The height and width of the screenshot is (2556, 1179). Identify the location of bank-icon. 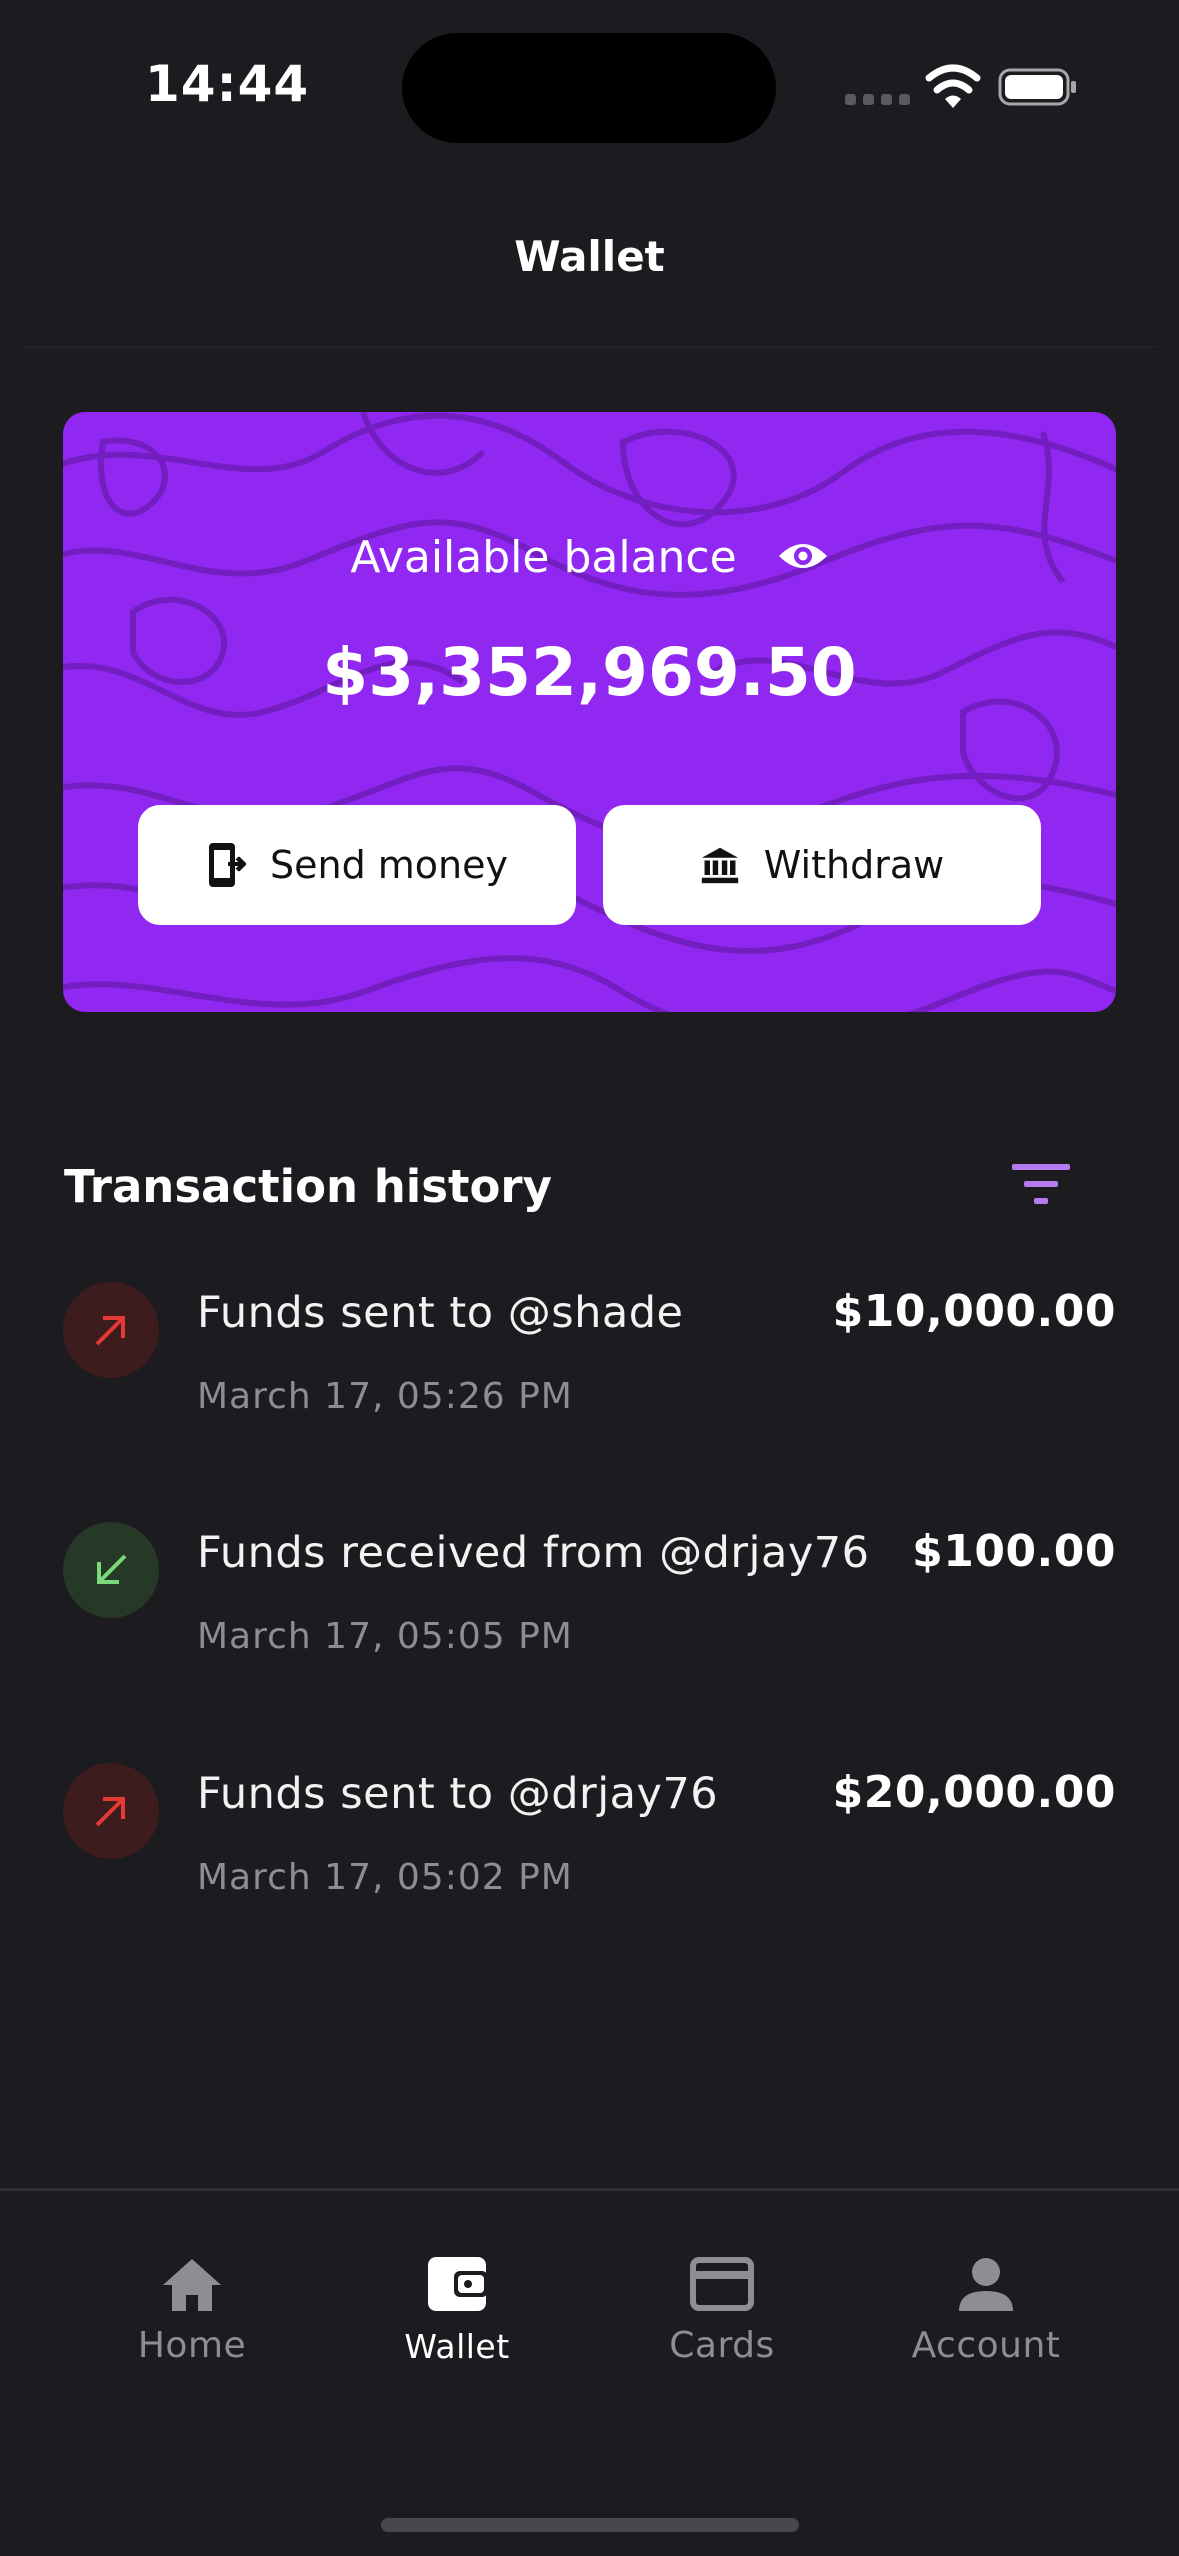
(719, 865).